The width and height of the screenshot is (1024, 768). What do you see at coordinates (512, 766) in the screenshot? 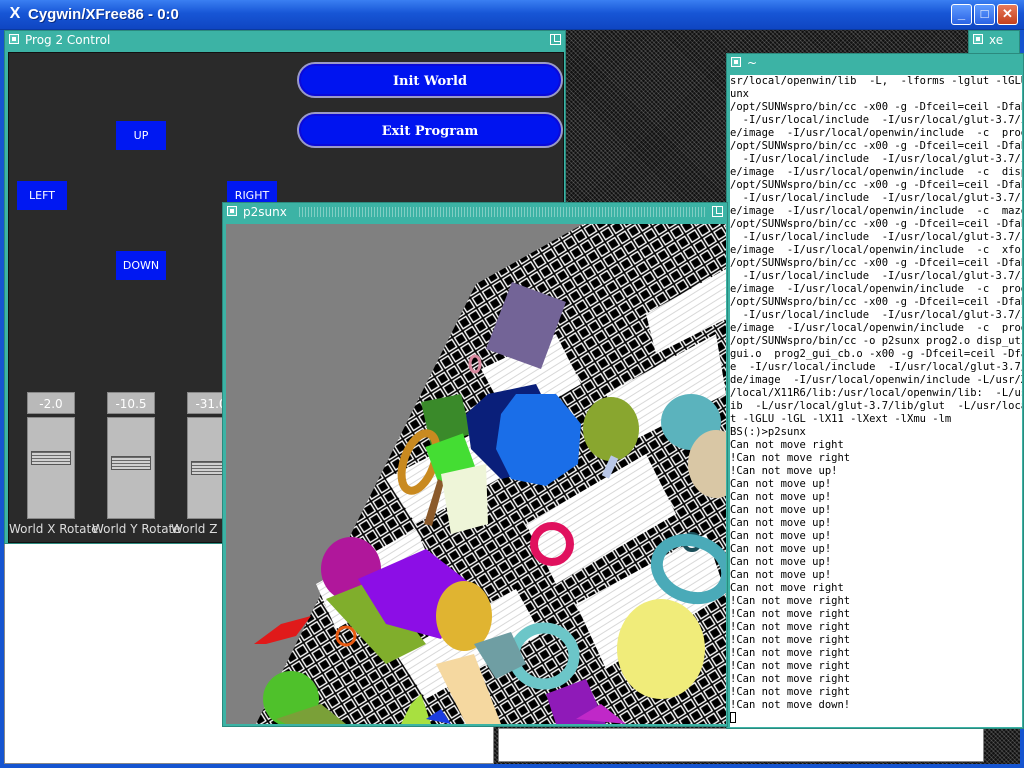
I see `host-border-bottom` at bounding box center [512, 766].